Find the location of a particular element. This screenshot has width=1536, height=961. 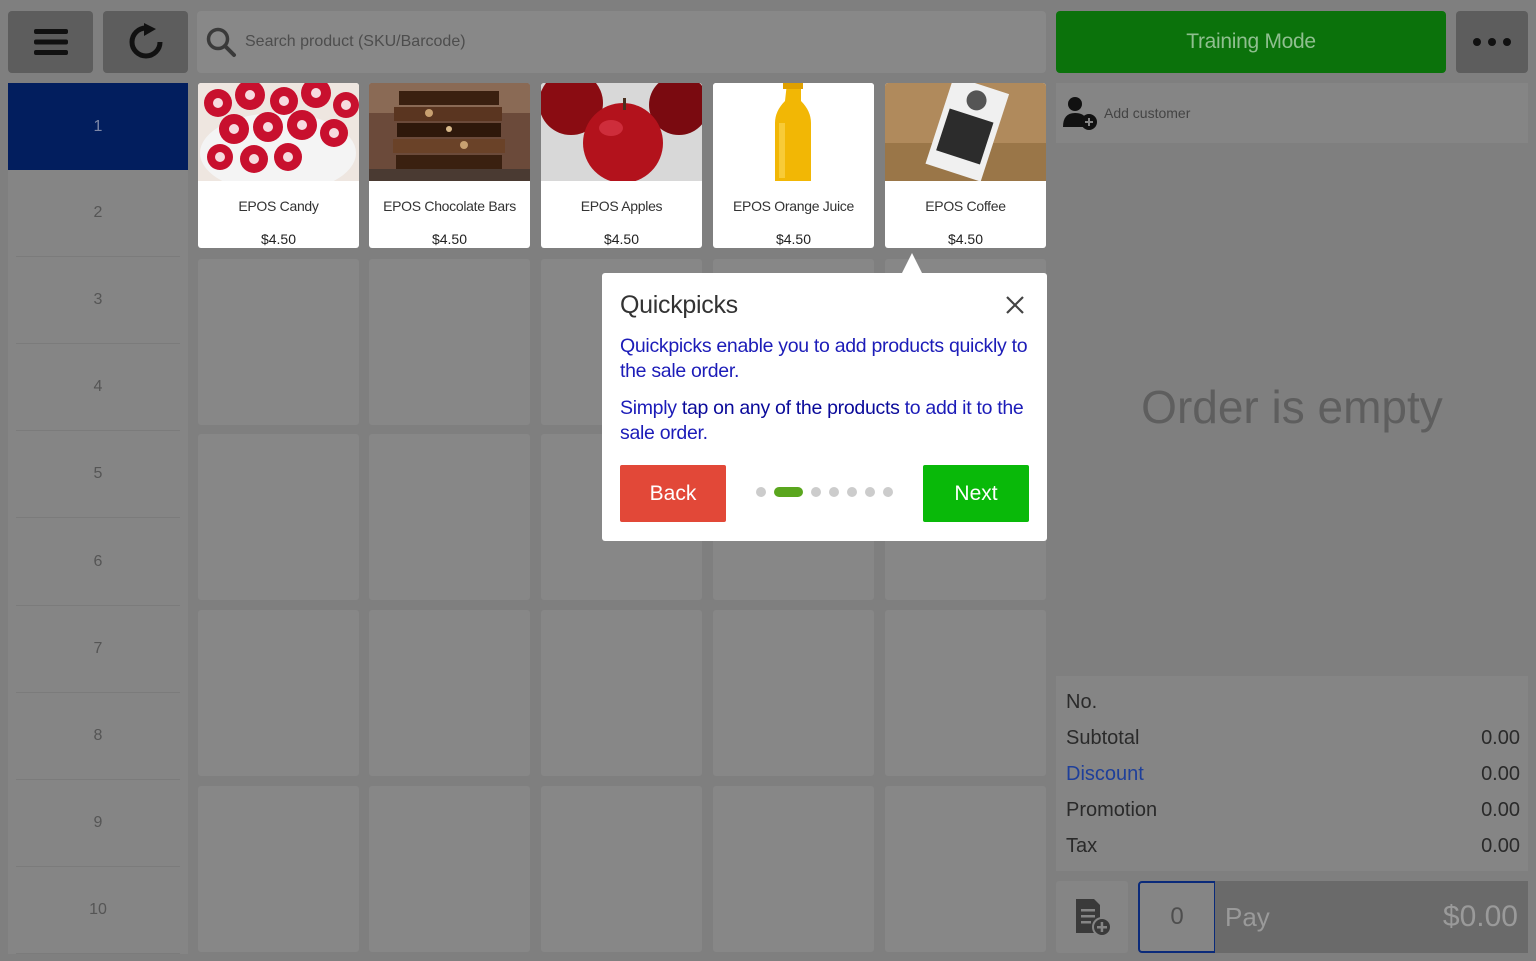

tax-label: Tax is located at coordinates (1082, 845).